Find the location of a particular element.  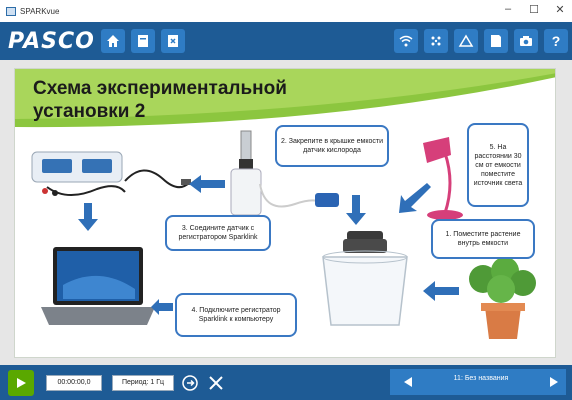

sensors-icon is located at coordinates (436, 41).